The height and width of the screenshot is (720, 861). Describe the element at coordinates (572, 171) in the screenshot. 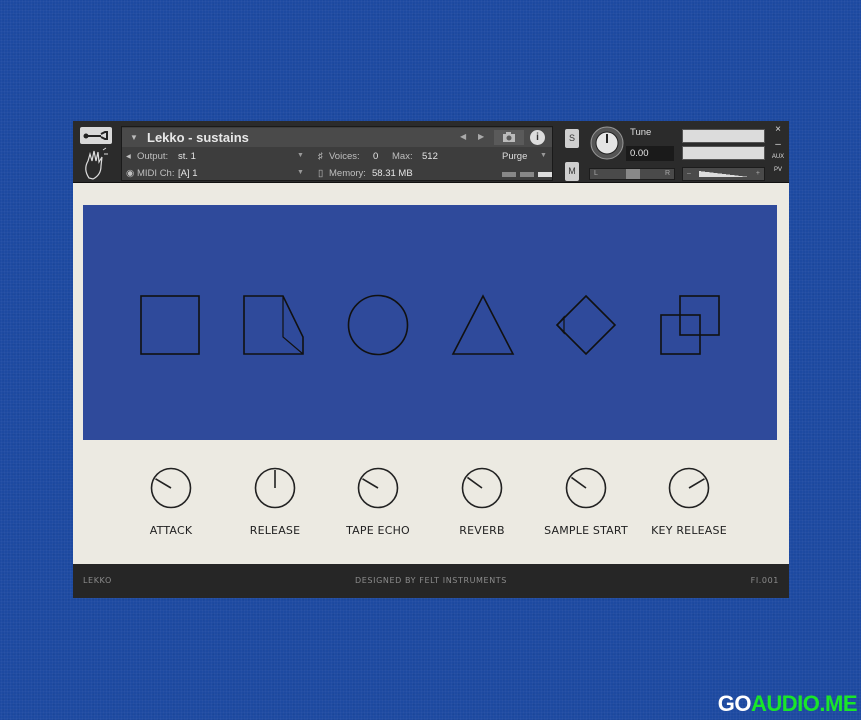

I see `mute-button: M` at that location.